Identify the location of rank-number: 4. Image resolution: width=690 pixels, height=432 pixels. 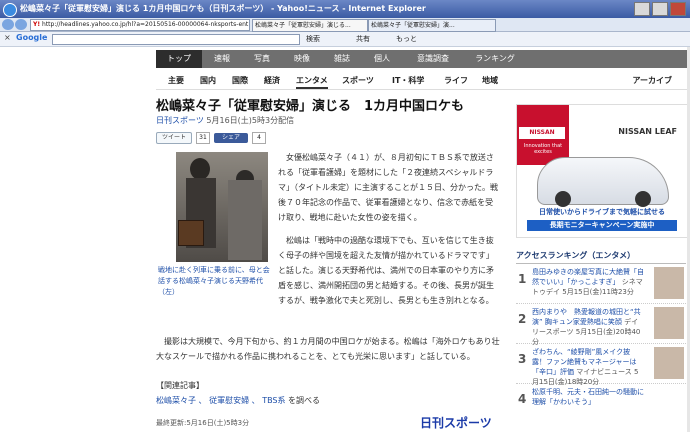
(522, 399).